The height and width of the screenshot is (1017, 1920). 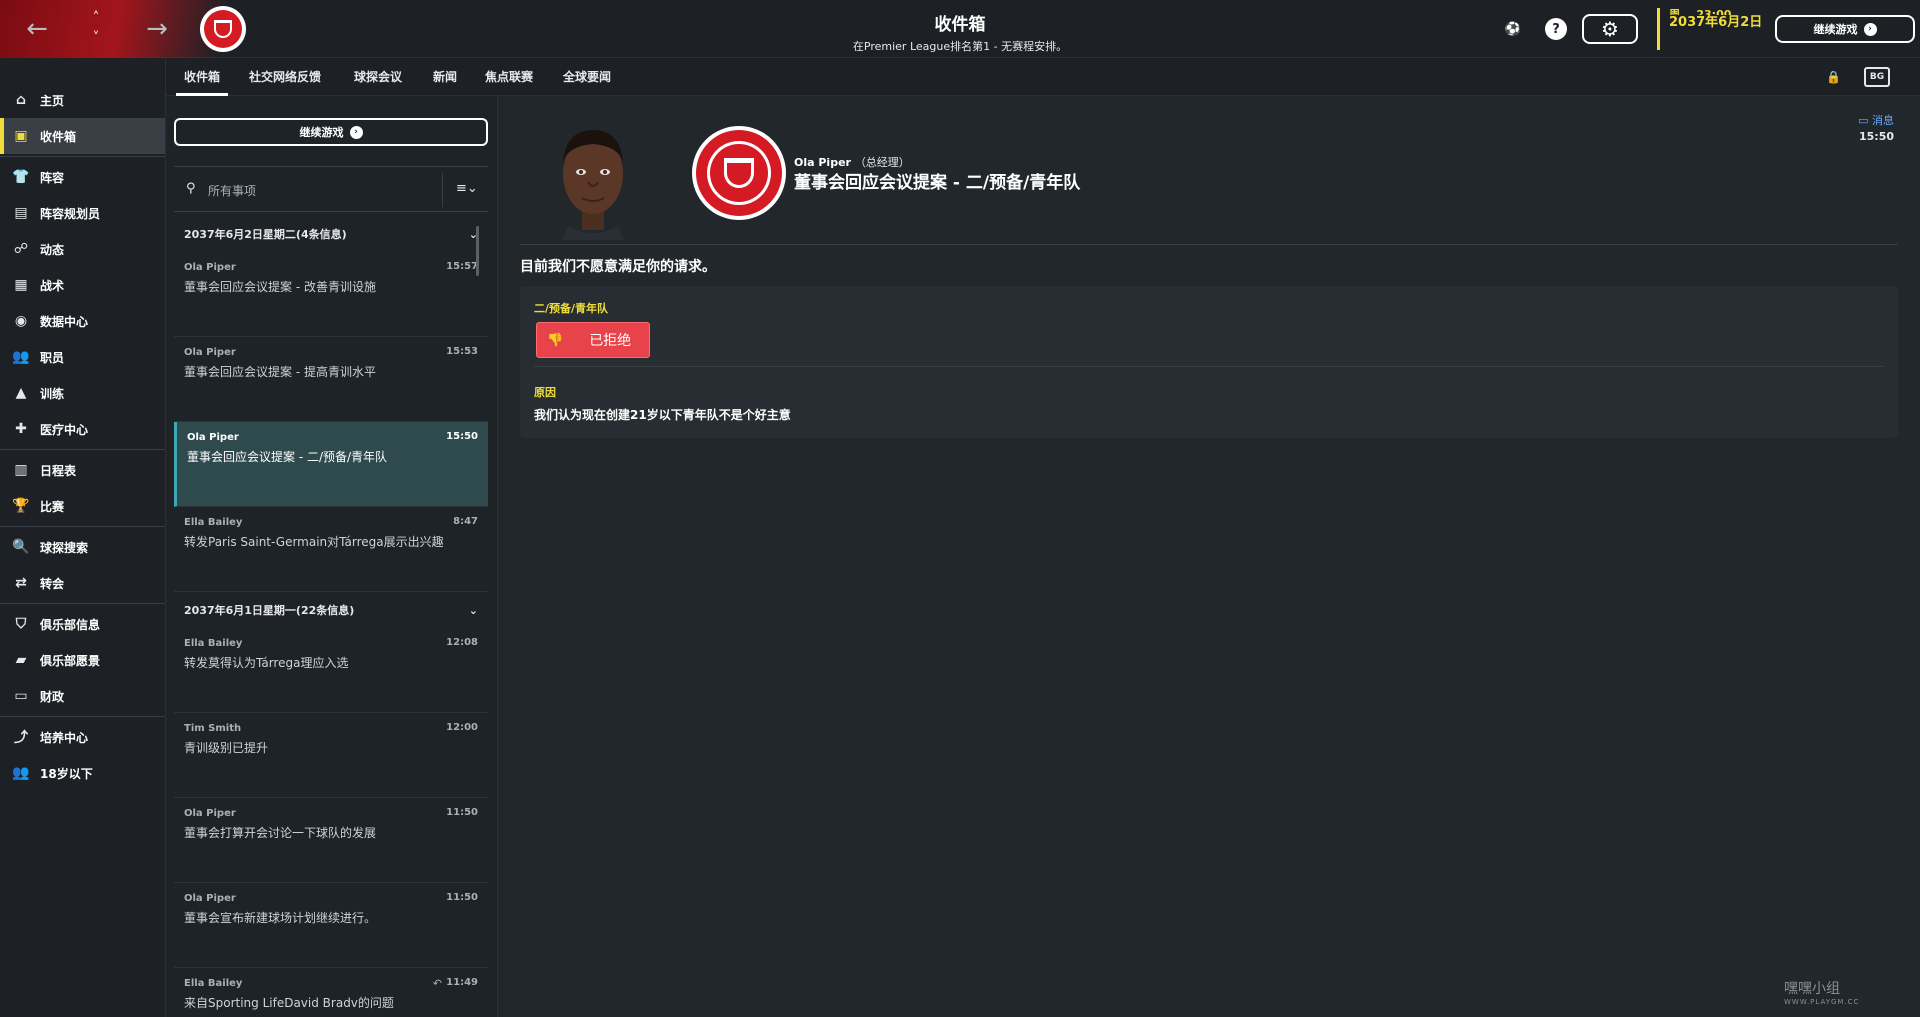 I want to click on tab-world-news: 全球要闻, so click(x=587, y=77).